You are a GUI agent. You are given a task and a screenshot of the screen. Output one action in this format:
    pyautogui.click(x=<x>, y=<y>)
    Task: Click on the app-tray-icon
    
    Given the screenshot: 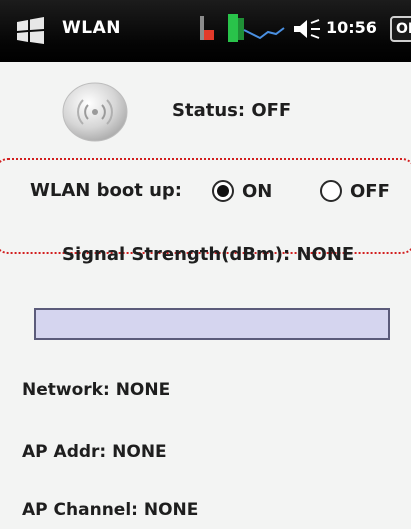 What is the action you would take?
    pyautogui.click(x=209, y=29)
    